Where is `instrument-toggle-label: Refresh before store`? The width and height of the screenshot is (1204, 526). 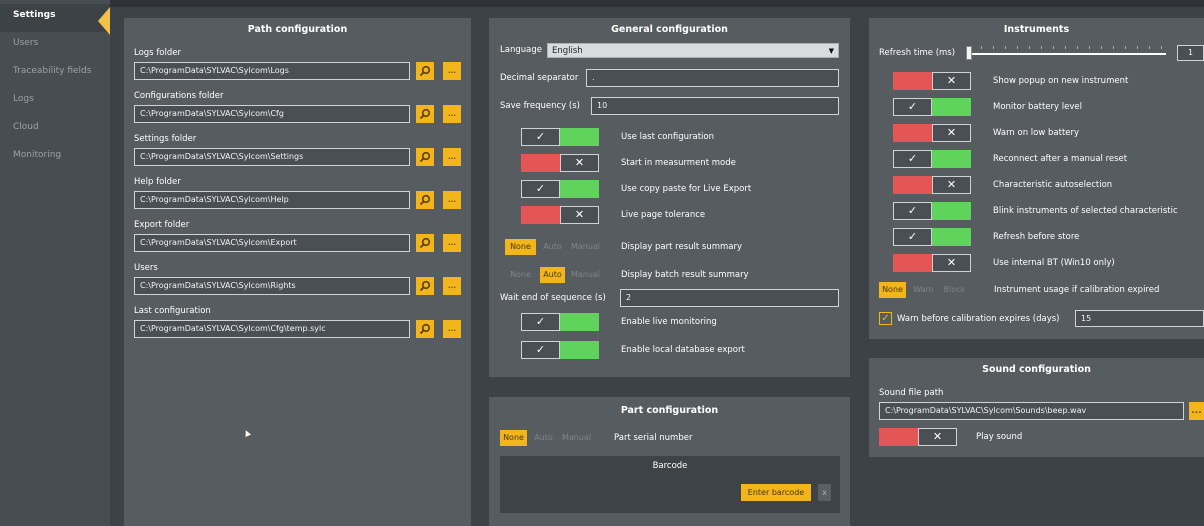
instrument-toggle-label: Refresh before store is located at coordinates (1036, 237).